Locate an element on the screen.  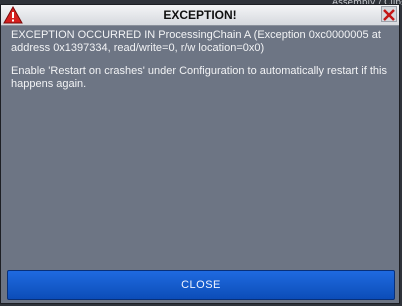
dialog-titlebar: EXCEPTION! is located at coordinates (200, 15).